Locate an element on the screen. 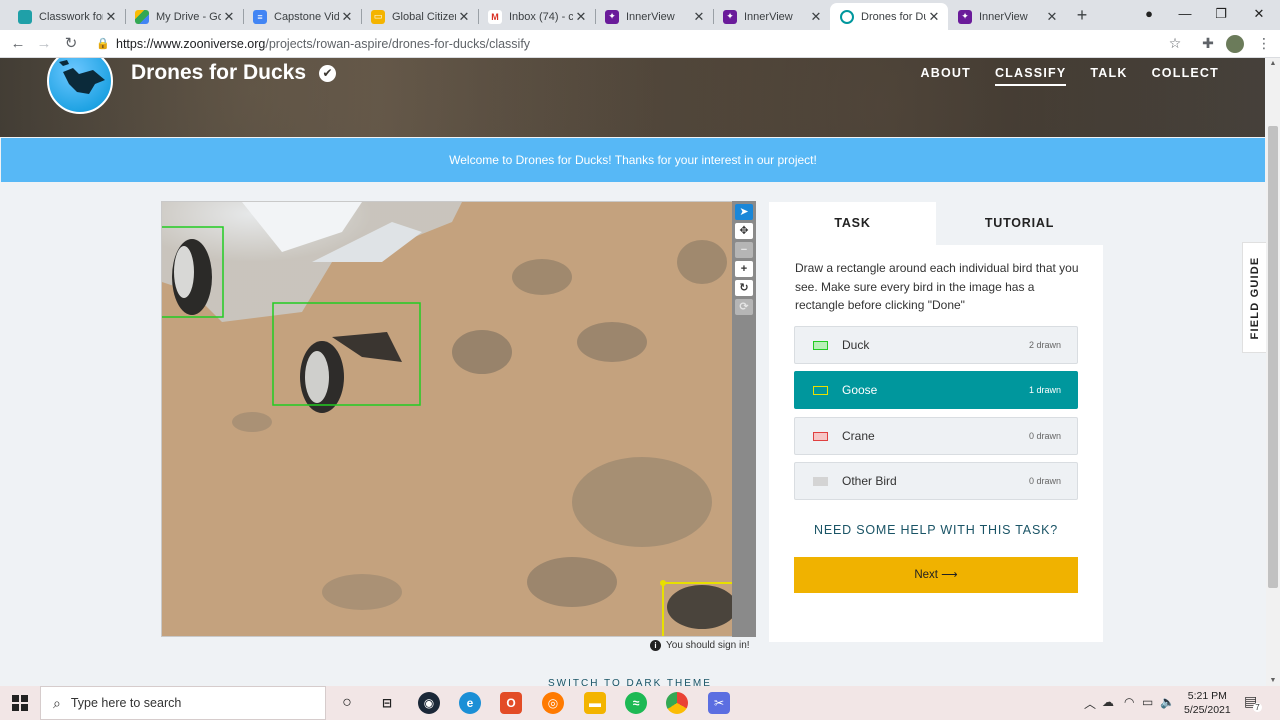 The image size is (1280, 720). edge-icon: e is located at coordinates (470, 703).